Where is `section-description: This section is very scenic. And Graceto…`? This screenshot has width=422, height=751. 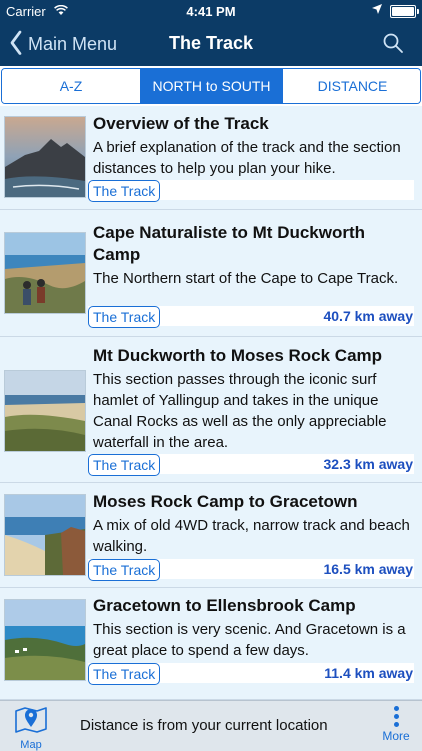
section-description: This section is very scenic. And Graceto… is located at coordinates (249, 640).